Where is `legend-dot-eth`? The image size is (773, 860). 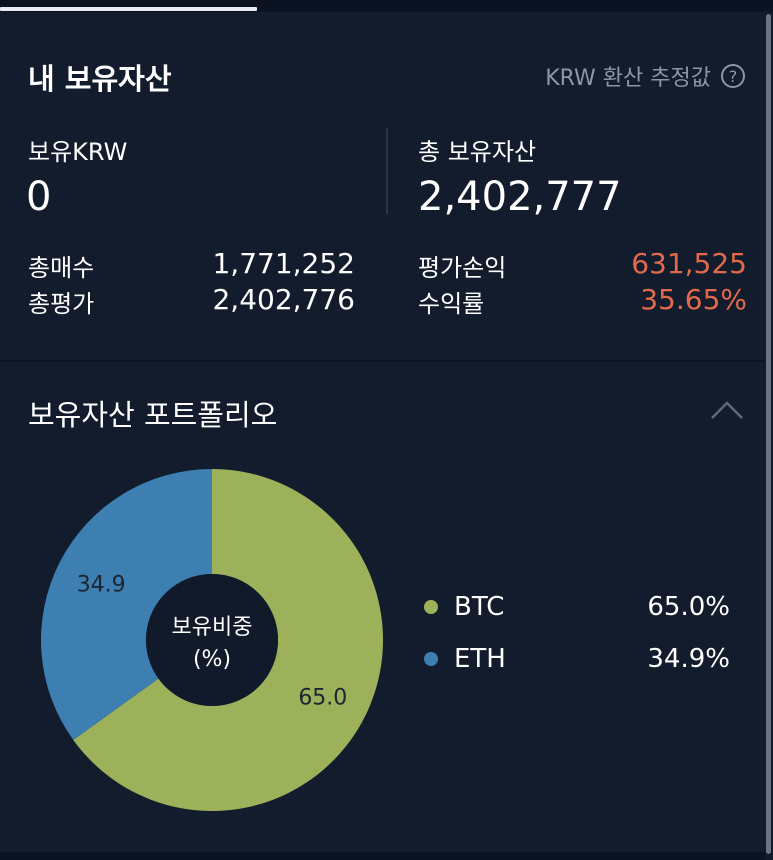
legend-dot-eth is located at coordinates (431, 659).